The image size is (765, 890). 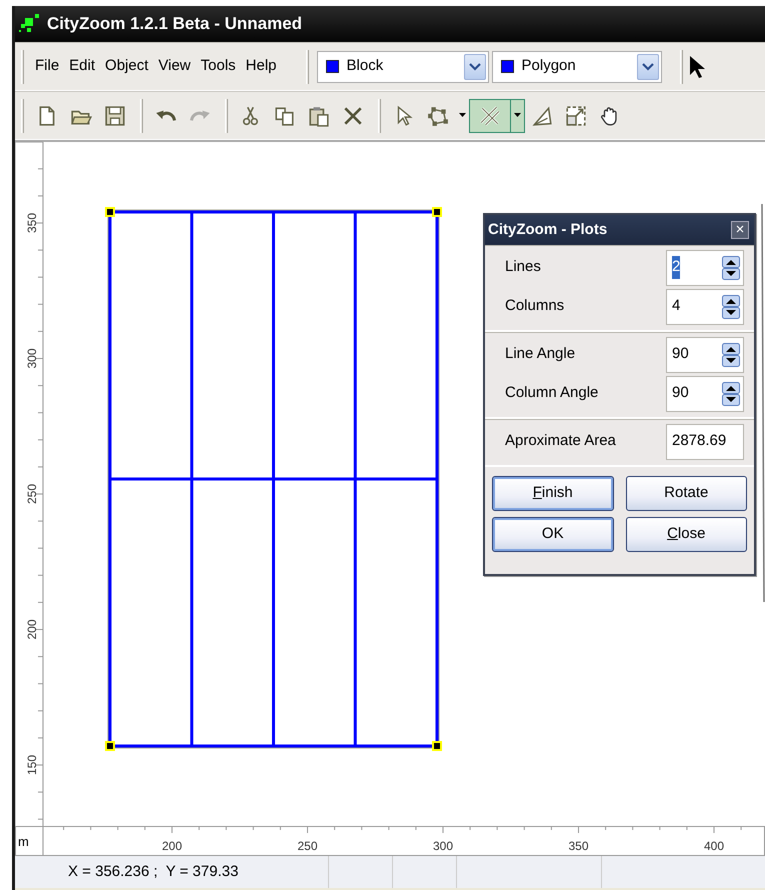 I want to click on field-label: Lines, so click(x=523, y=267).